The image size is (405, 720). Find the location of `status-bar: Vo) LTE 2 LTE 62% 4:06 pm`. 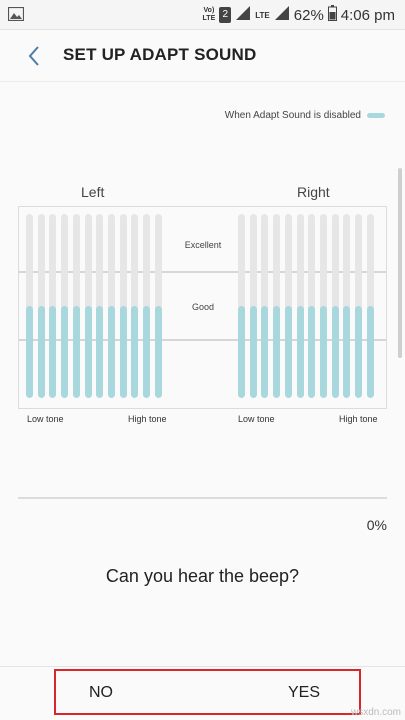

status-bar: Vo) LTE 2 LTE 62% 4:06 pm is located at coordinates (202, 15).